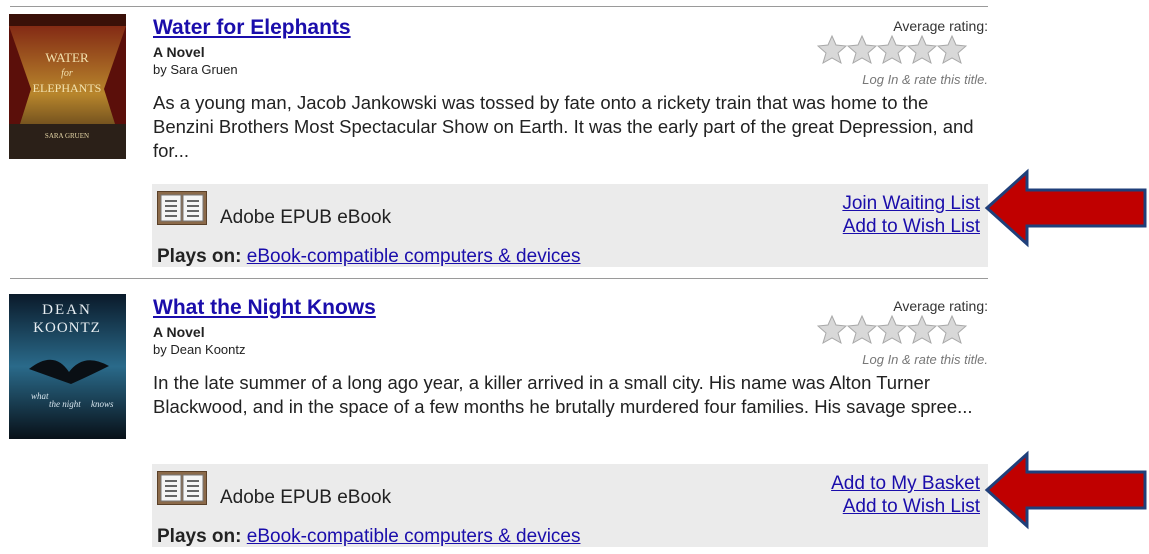 The image size is (1149, 554). I want to click on cover-title-text: WATER, so click(67, 57).